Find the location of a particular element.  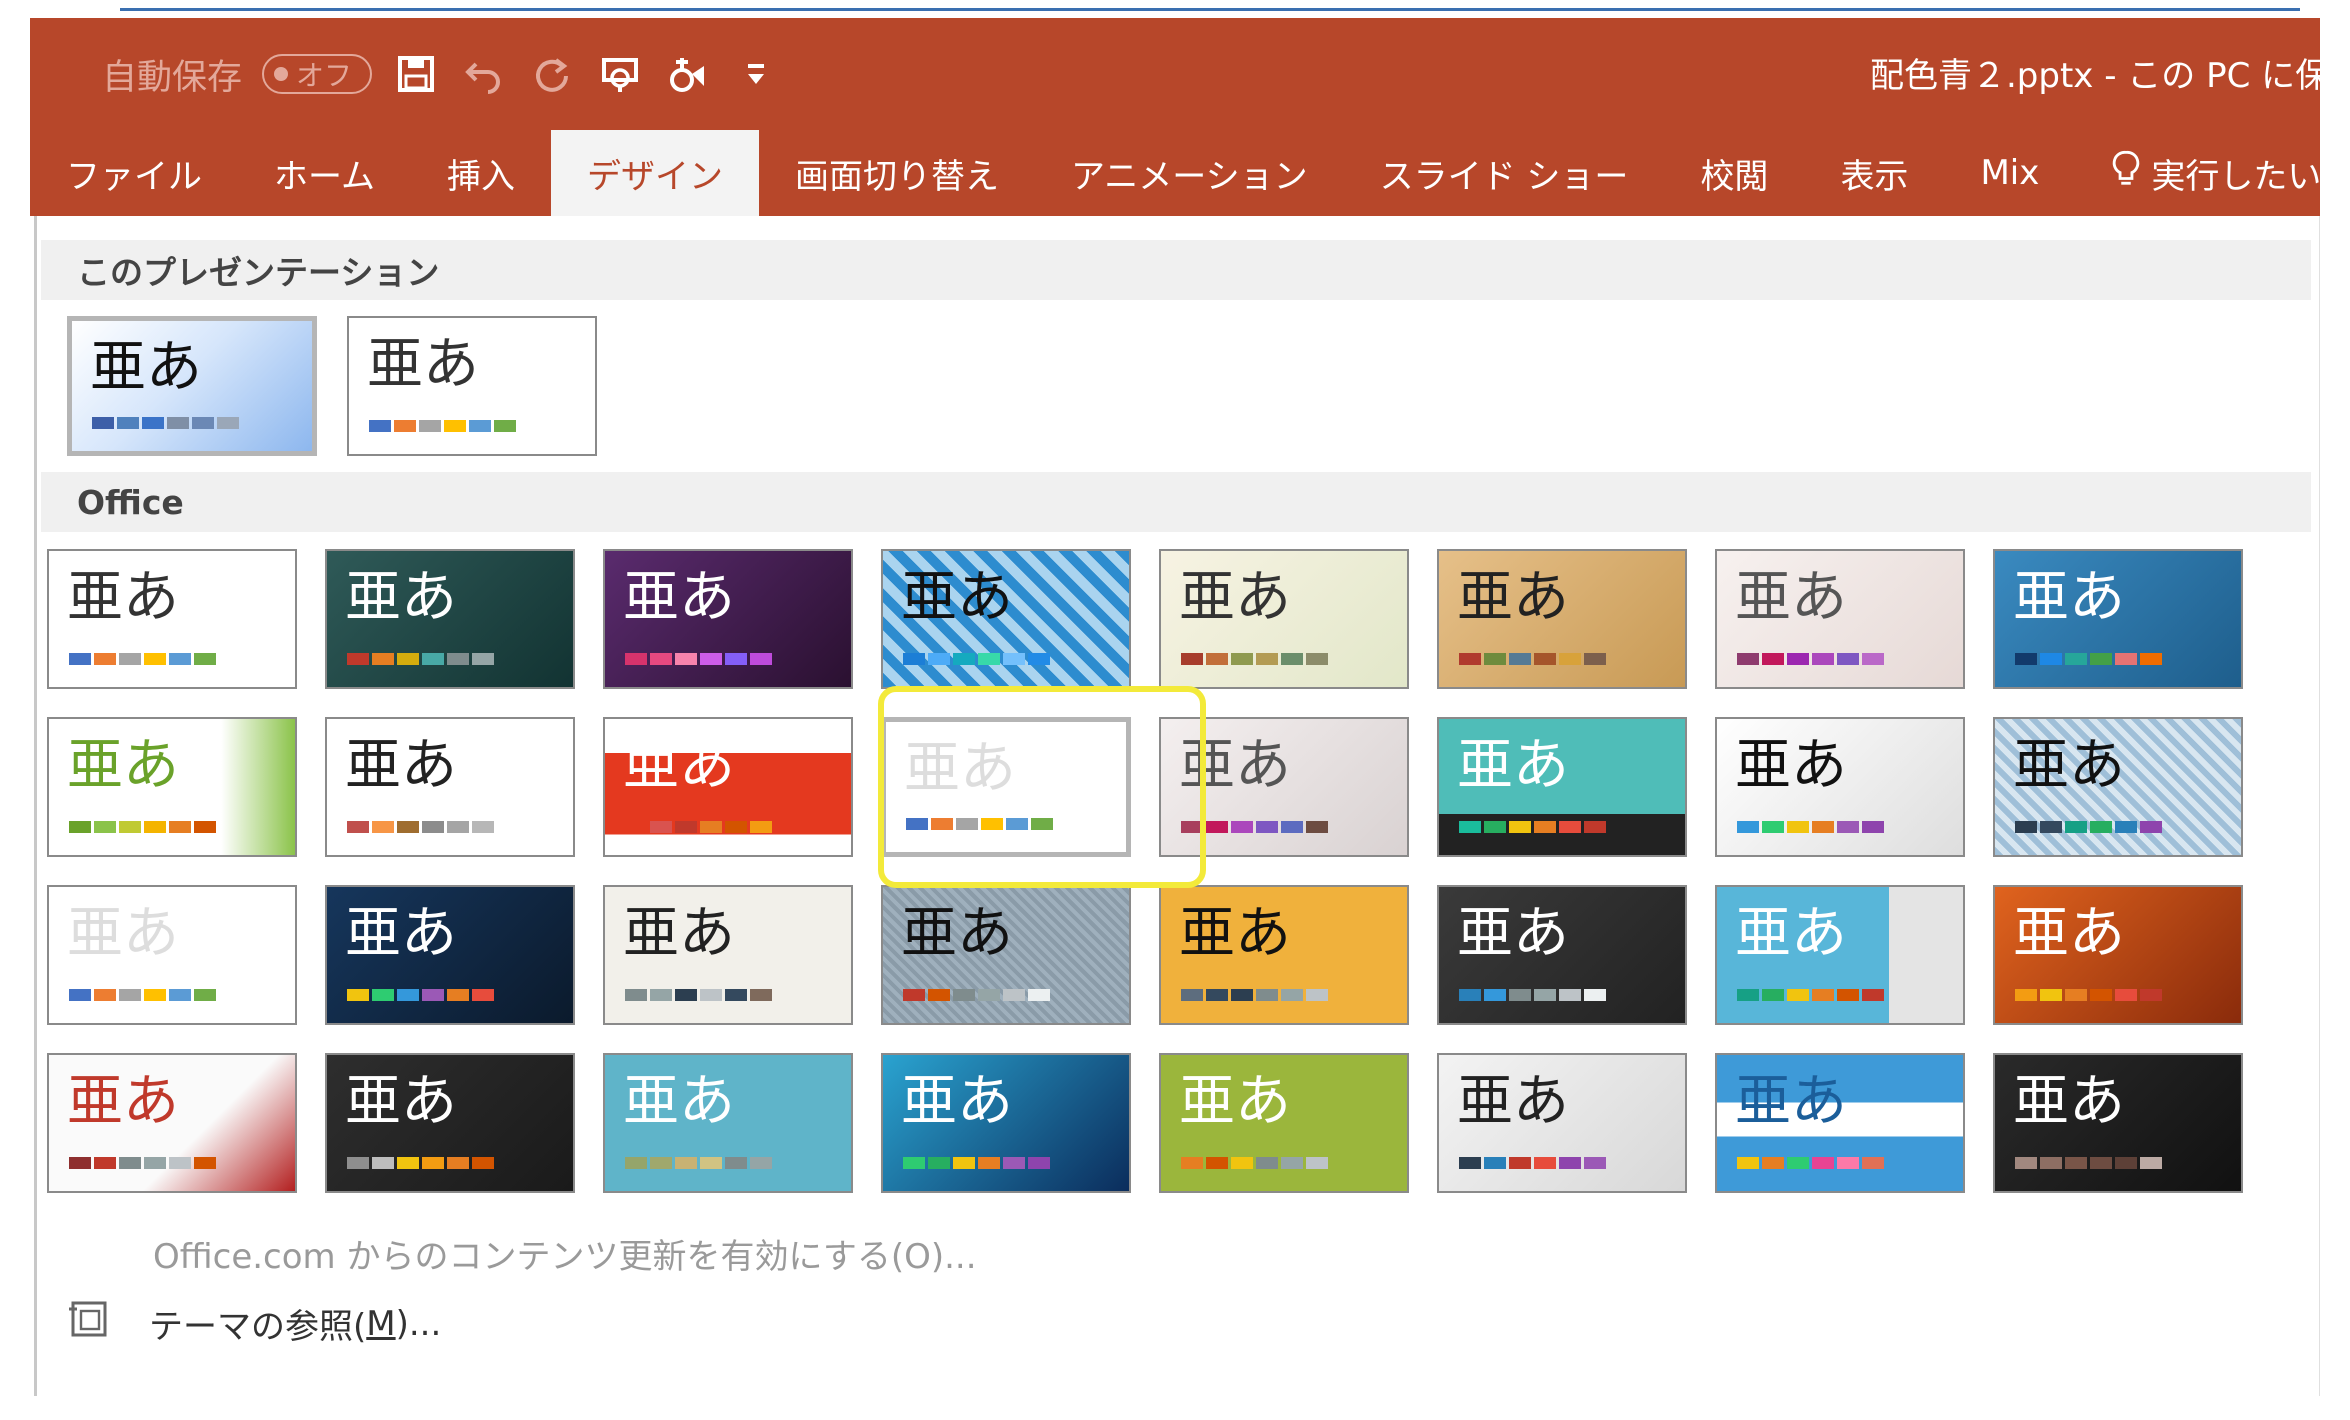

theme-thumb-paper: 亜あ is located at coordinates (1284, 619).